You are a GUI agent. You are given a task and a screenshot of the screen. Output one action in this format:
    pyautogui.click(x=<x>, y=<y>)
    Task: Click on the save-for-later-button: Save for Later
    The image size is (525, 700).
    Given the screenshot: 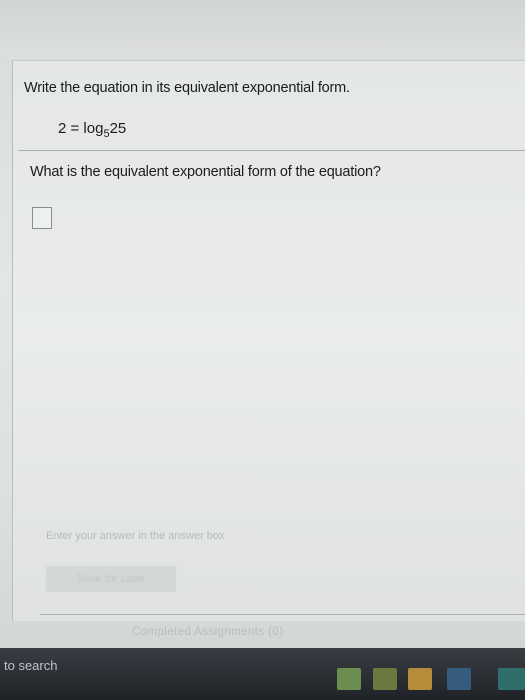 What is the action you would take?
    pyautogui.click(x=111, y=579)
    